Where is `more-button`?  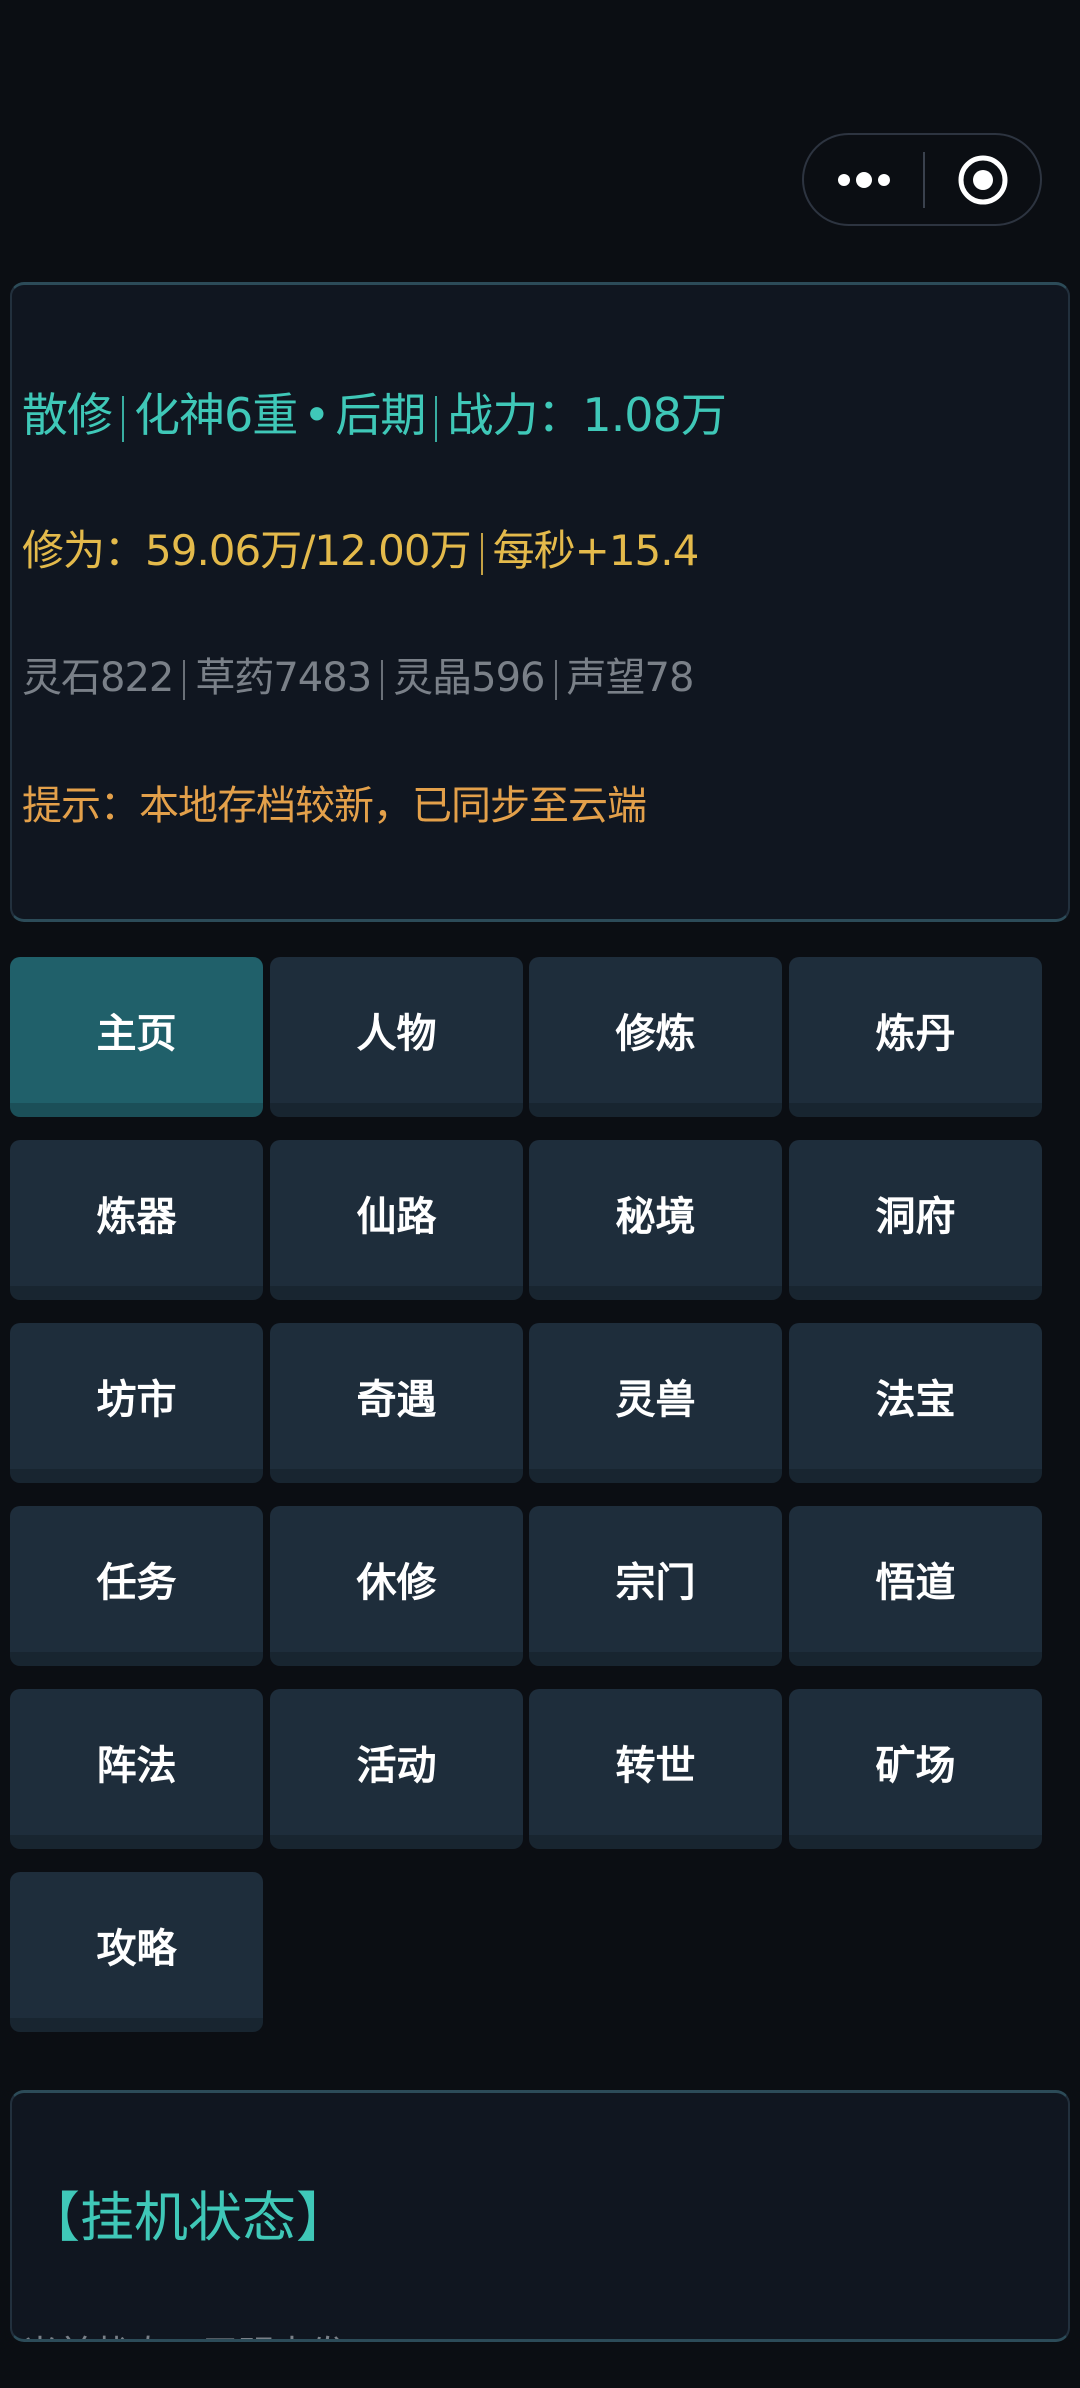
more-button is located at coordinates (863, 179).